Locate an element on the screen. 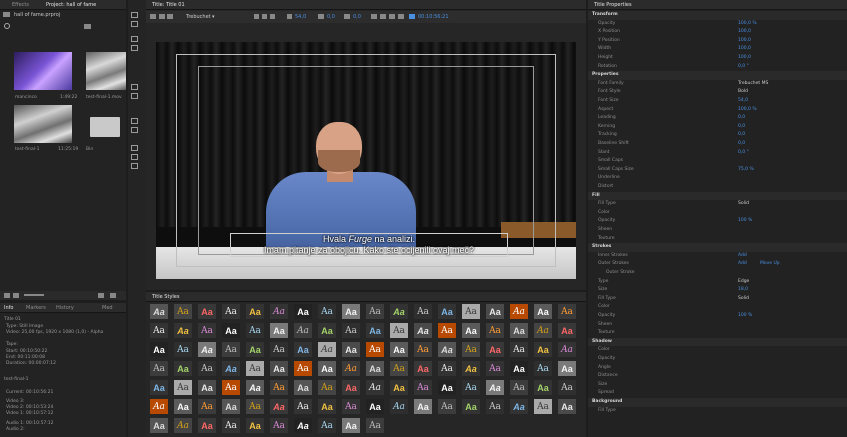 Image resolution: width=847 pixels, height=437 pixels. property-row: Type Edge is located at coordinates (717, 282).